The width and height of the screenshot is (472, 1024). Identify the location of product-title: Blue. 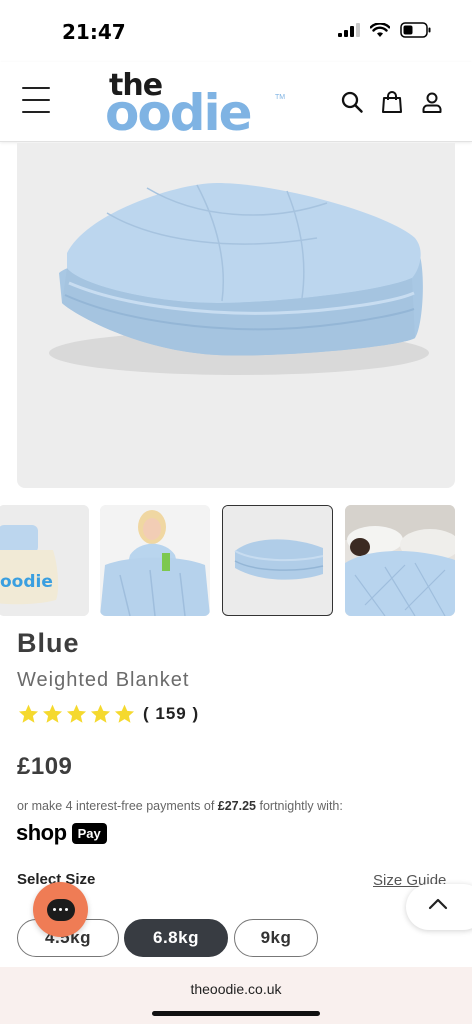
(48, 643).